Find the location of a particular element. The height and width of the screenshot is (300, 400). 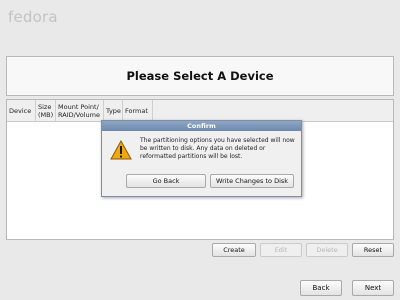

page-title: Please Select A Device is located at coordinates (200, 76).